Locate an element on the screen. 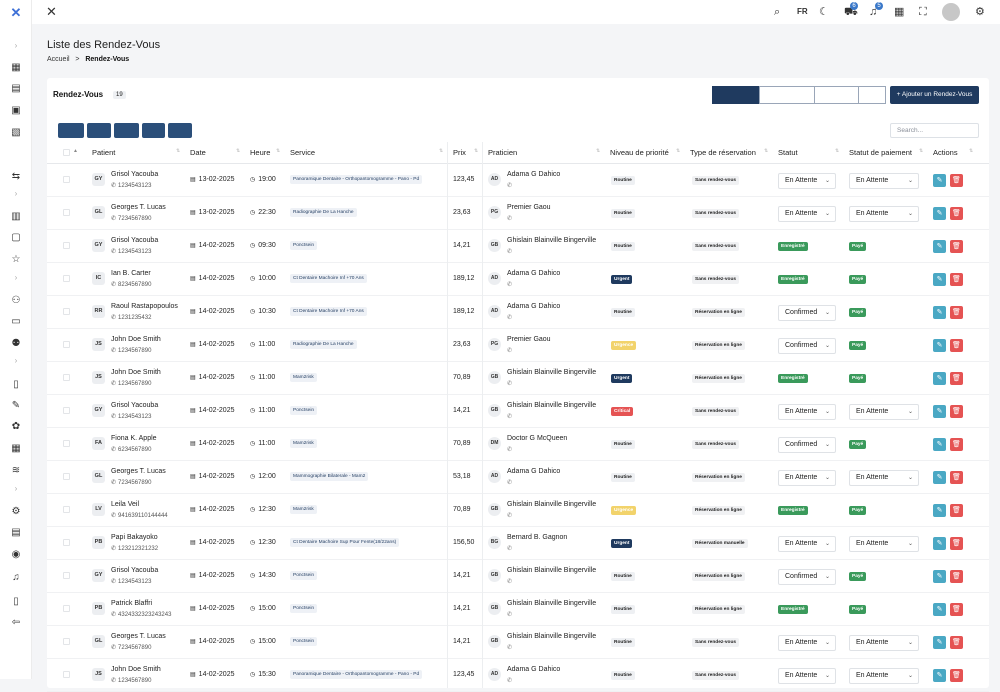 The width and height of the screenshot is (1000, 692). patient-name: Leila Veil is located at coordinates (125, 504).